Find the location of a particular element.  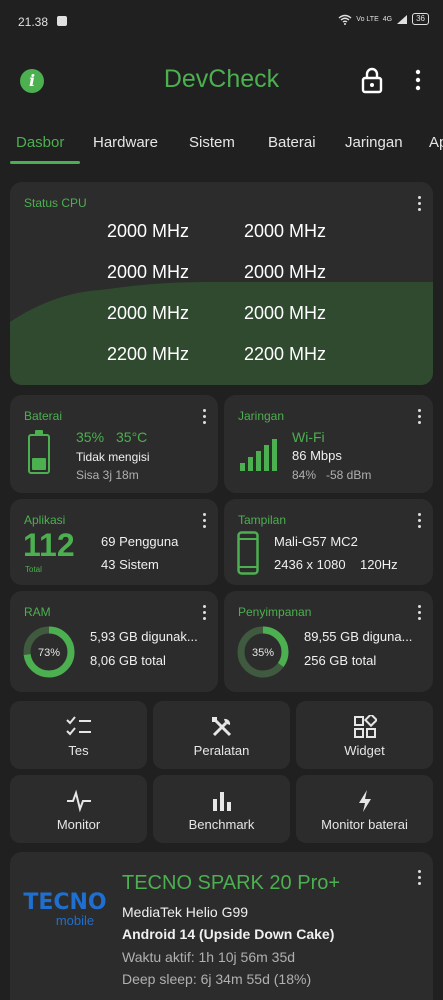

tab-hardware: Hardware is located at coordinates (125, 142).